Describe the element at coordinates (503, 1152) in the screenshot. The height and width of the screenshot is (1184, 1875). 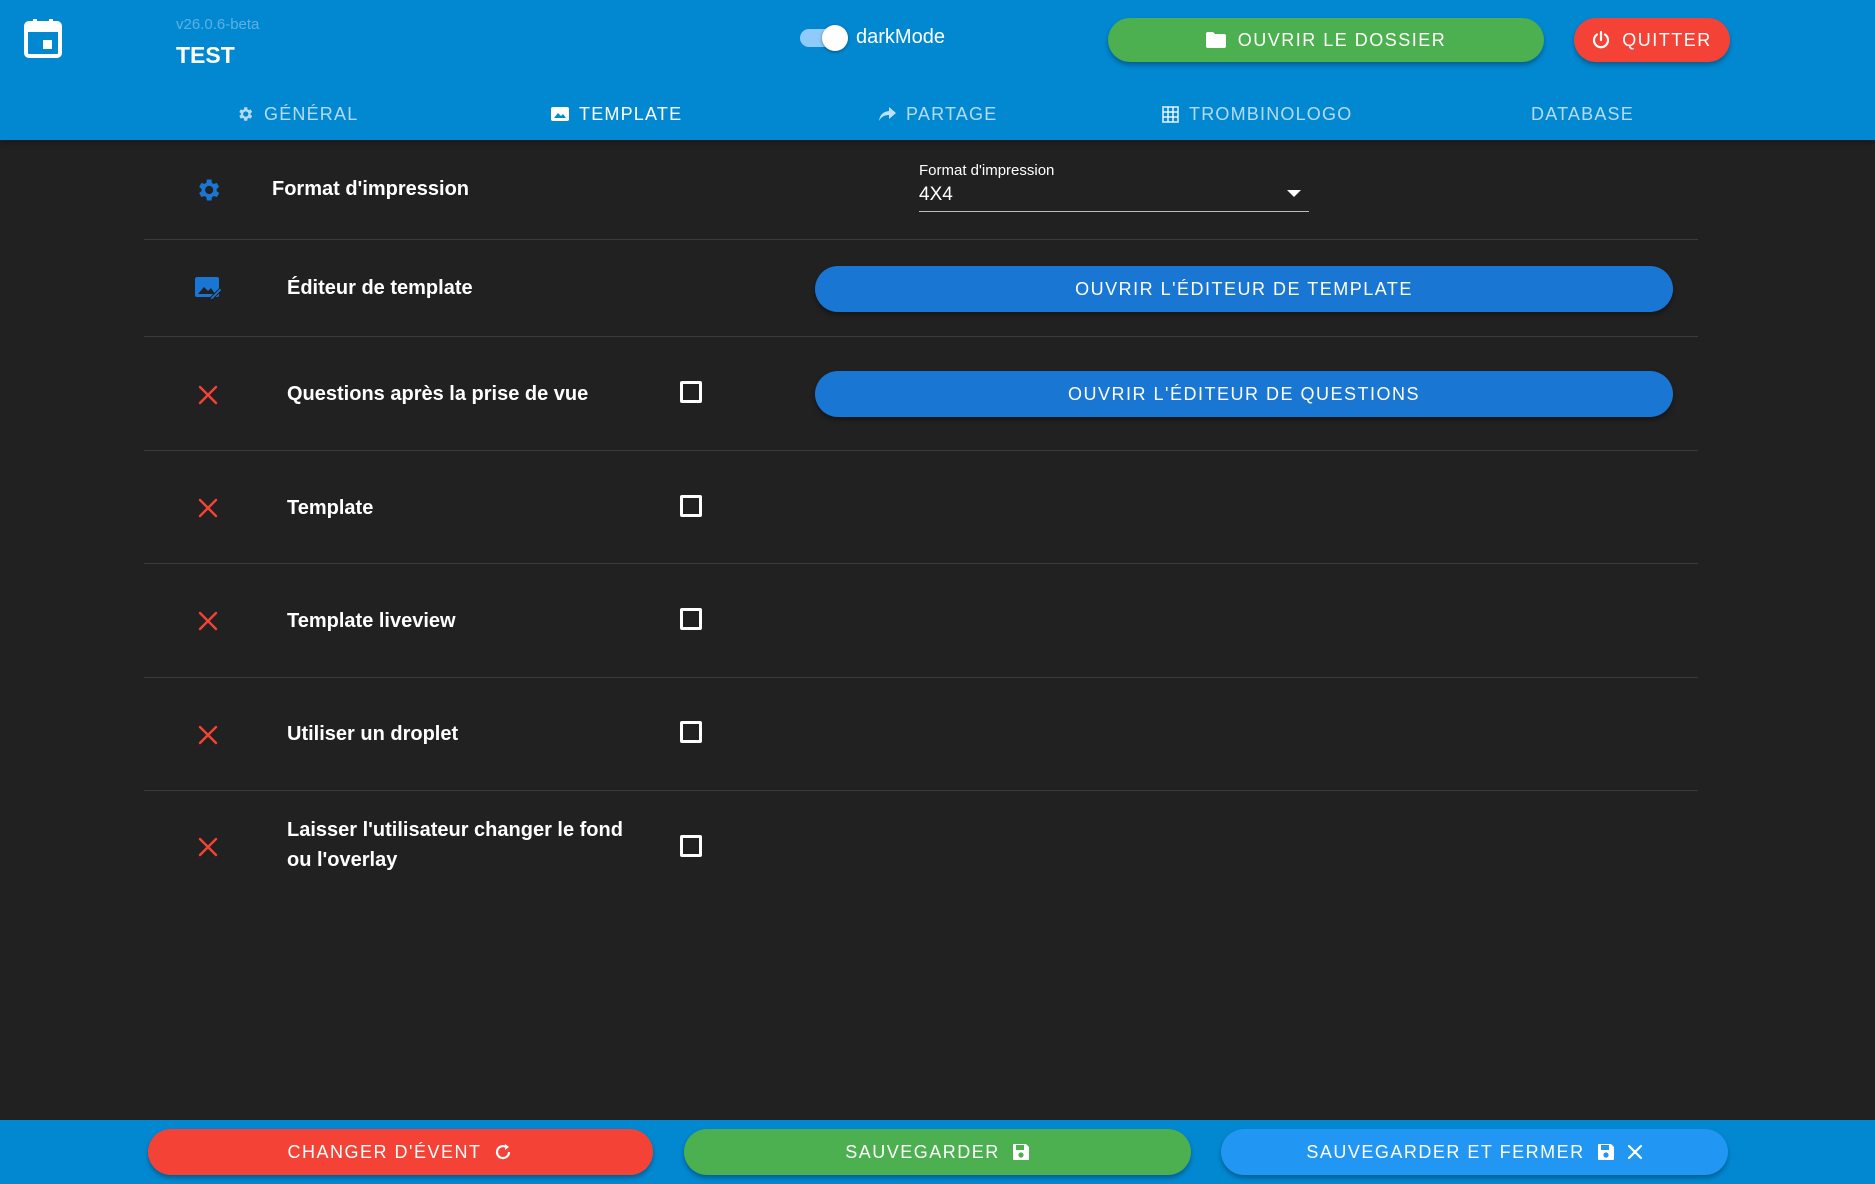
I see `refresh-icon` at that location.